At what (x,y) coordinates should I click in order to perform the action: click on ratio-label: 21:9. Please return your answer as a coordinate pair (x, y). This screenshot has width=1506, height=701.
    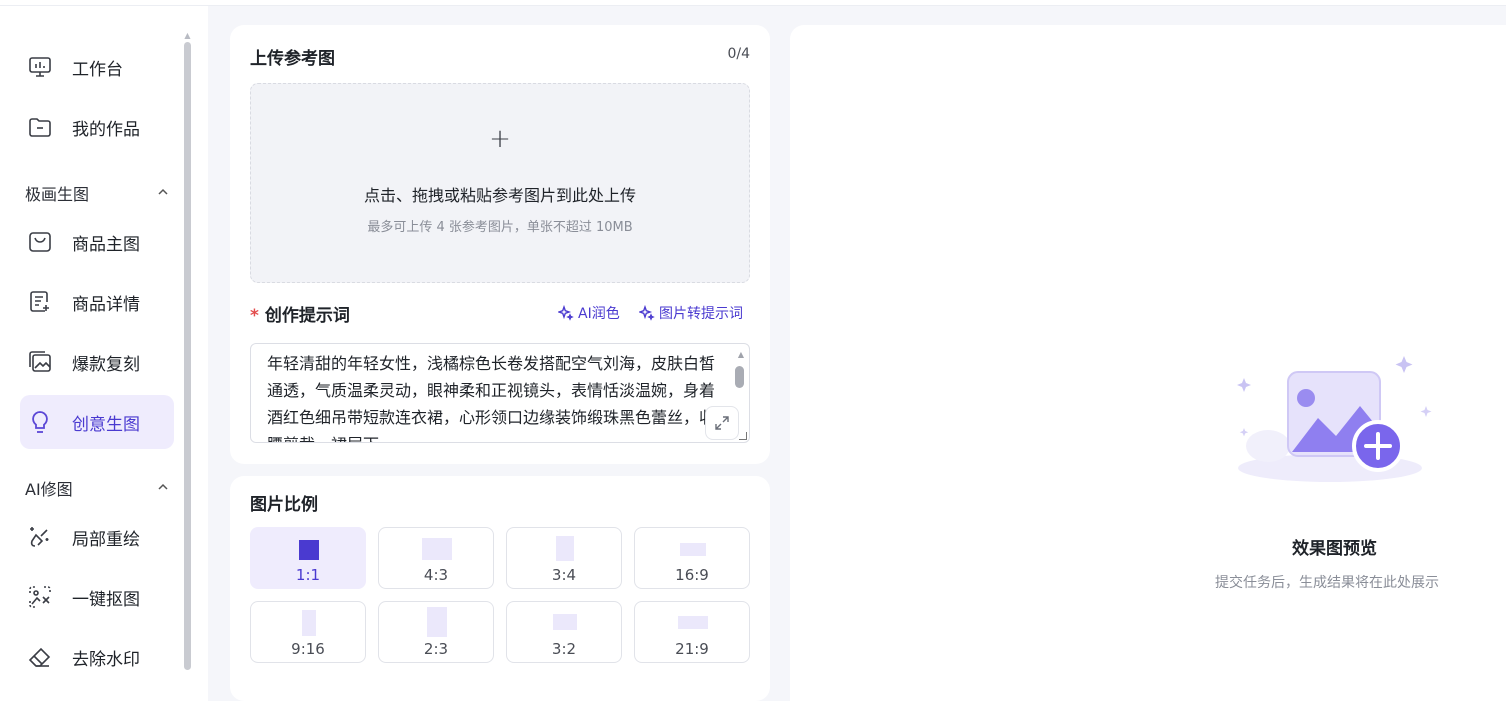
    Looking at the image, I should click on (692, 649).